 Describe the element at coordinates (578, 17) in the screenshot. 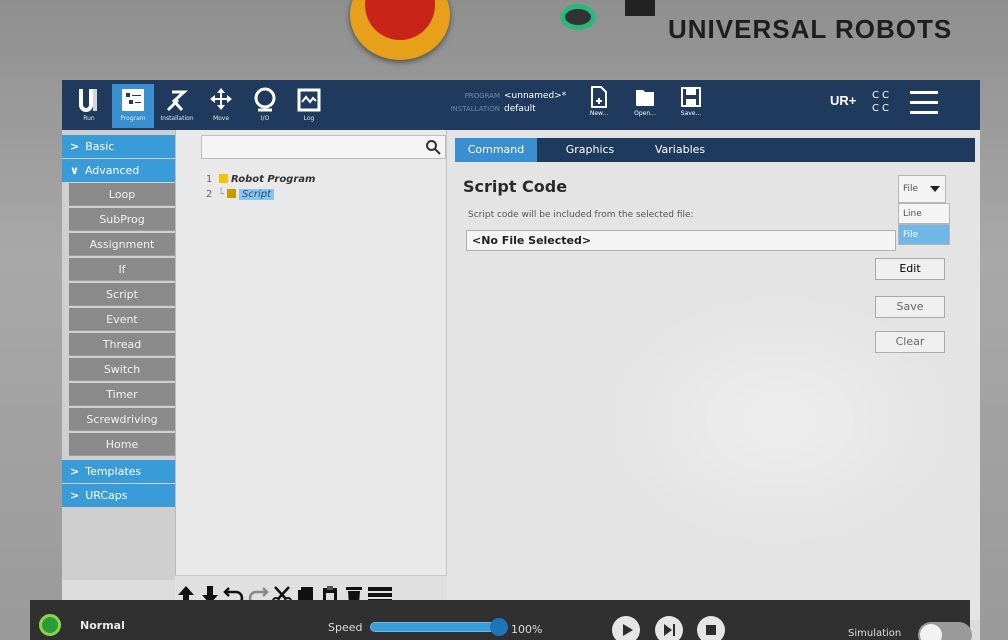

I see `power-button` at that location.